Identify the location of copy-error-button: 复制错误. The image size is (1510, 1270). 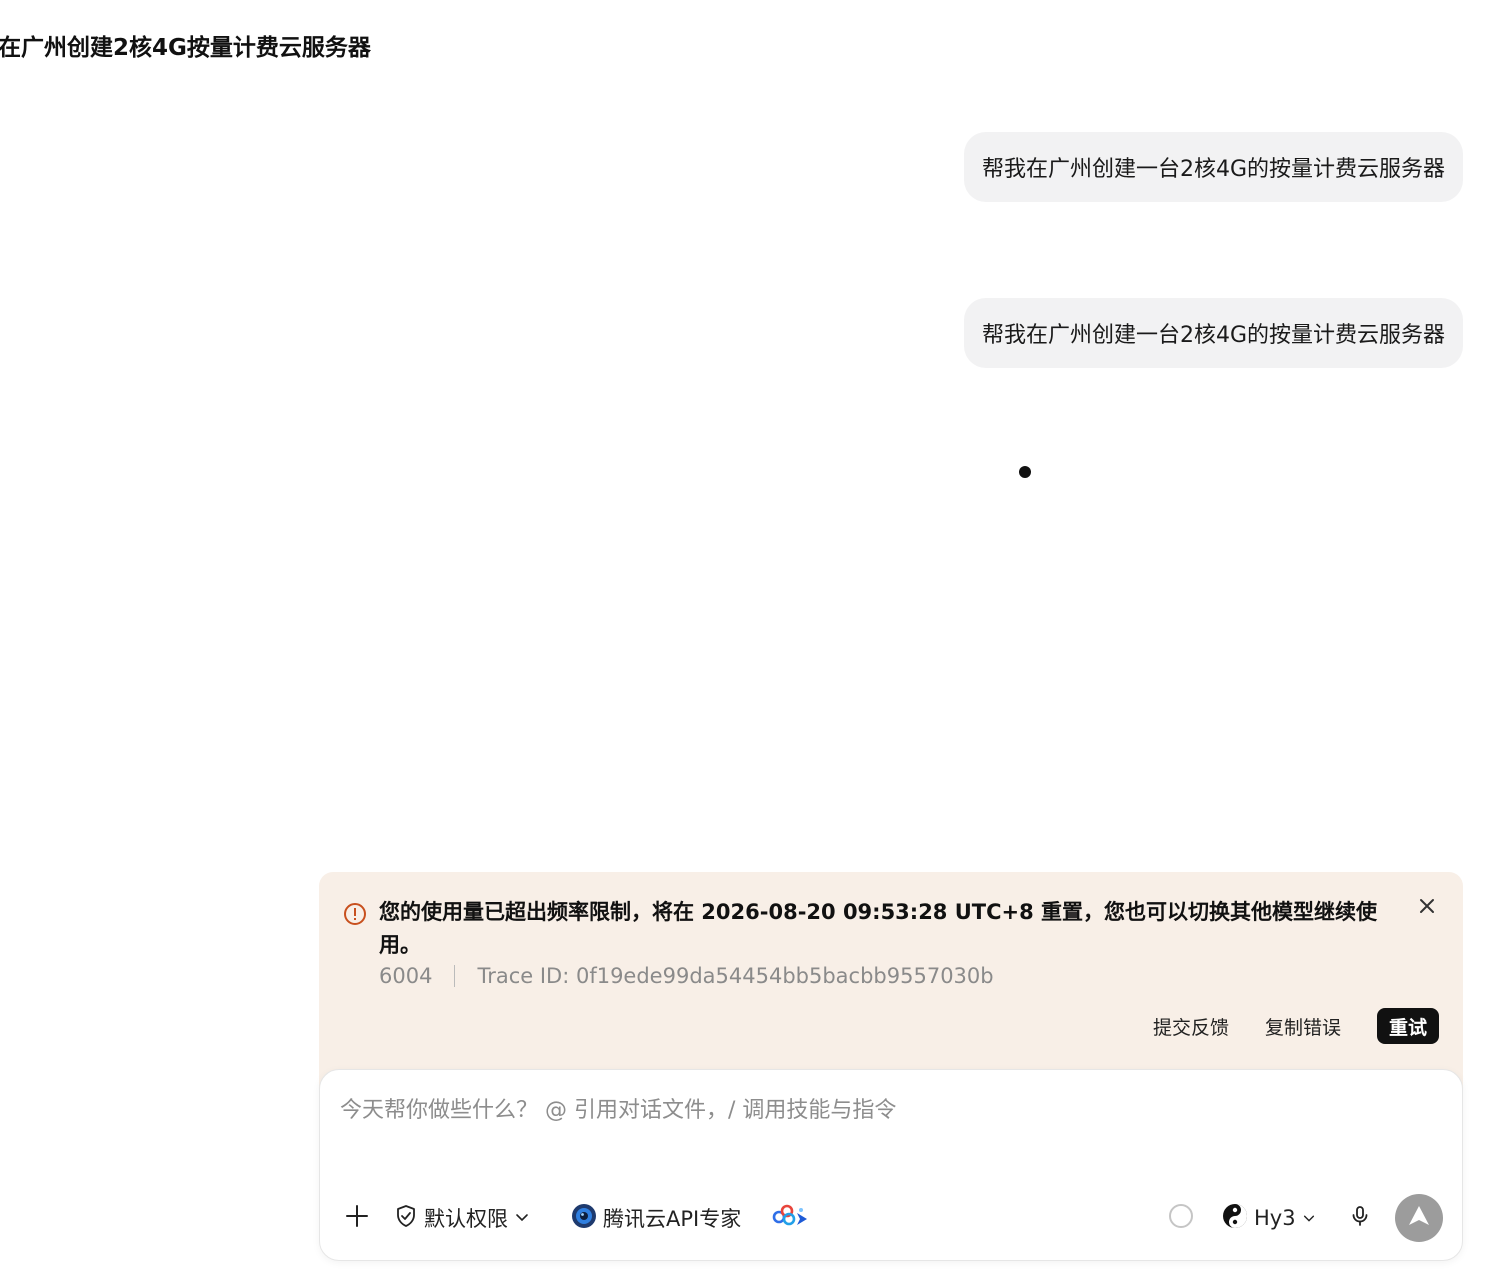
(1303, 1026).